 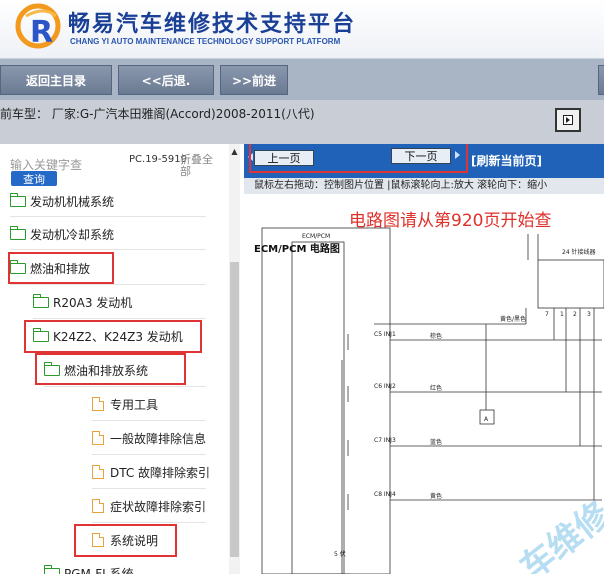 I want to click on forward-button: >>前进, so click(x=254, y=80).